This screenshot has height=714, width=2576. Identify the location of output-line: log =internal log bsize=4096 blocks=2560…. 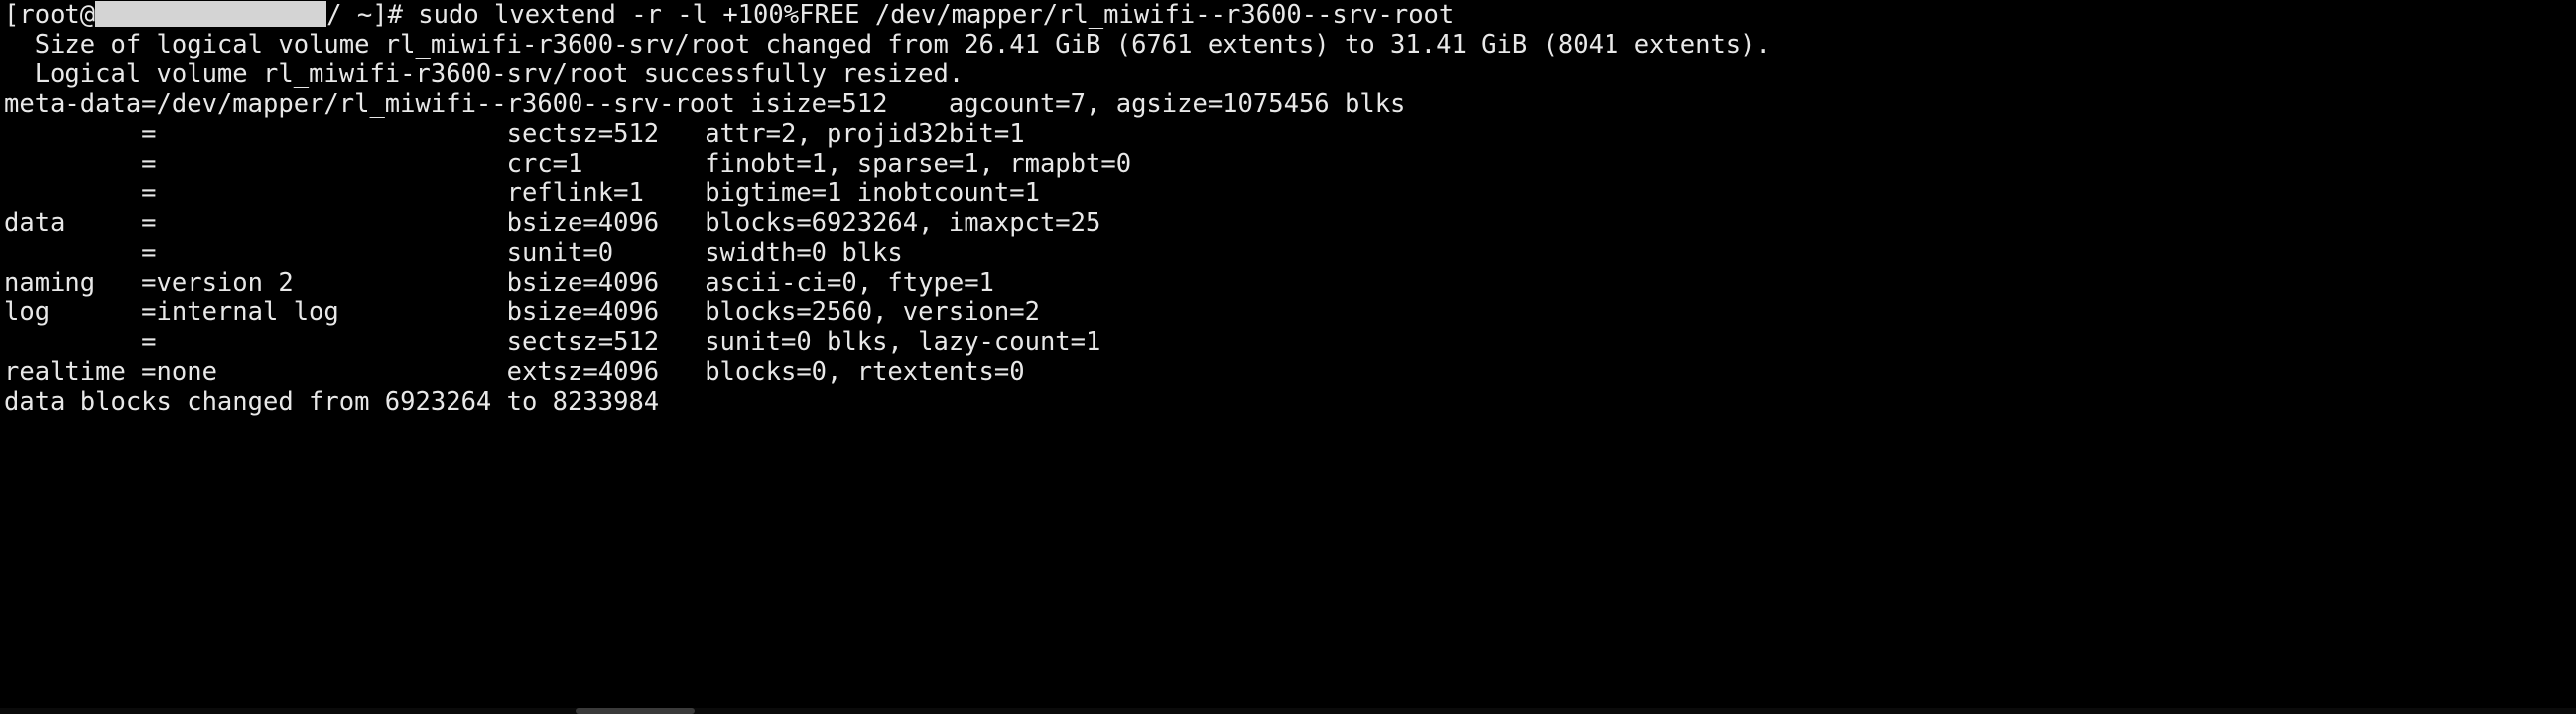
(522, 312).